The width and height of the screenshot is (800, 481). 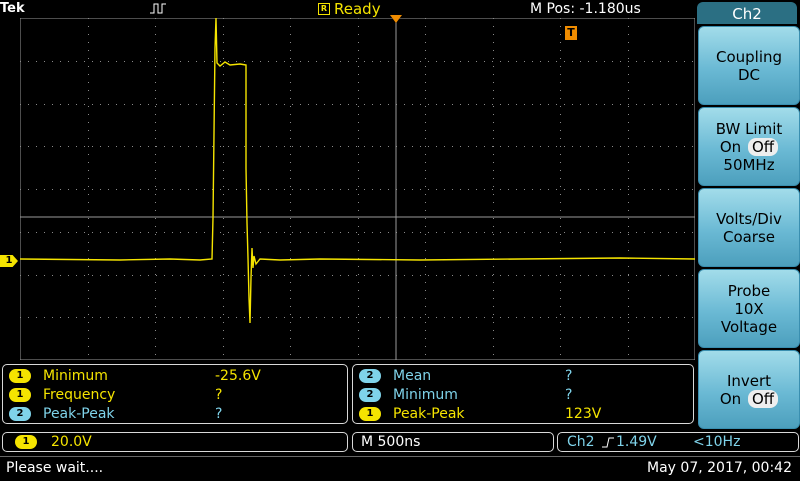 What do you see at coordinates (730, 146) in the screenshot?
I see `bw-on-label: On` at bounding box center [730, 146].